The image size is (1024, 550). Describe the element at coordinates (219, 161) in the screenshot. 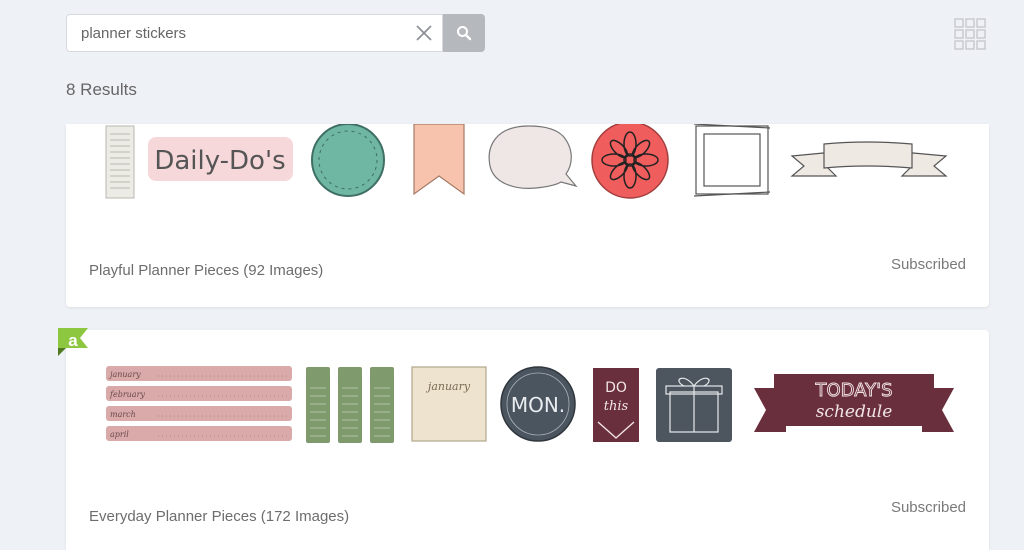

I see `daily-dos-text: Daily-Do's` at that location.